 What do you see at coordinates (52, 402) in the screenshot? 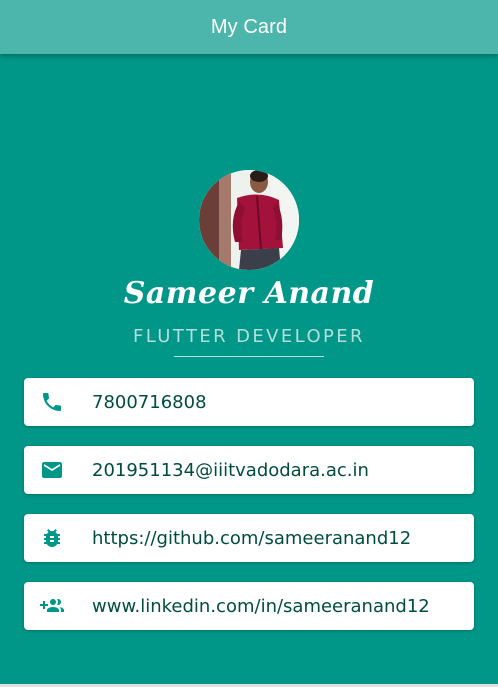
I see `phone-icon` at bounding box center [52, 402].